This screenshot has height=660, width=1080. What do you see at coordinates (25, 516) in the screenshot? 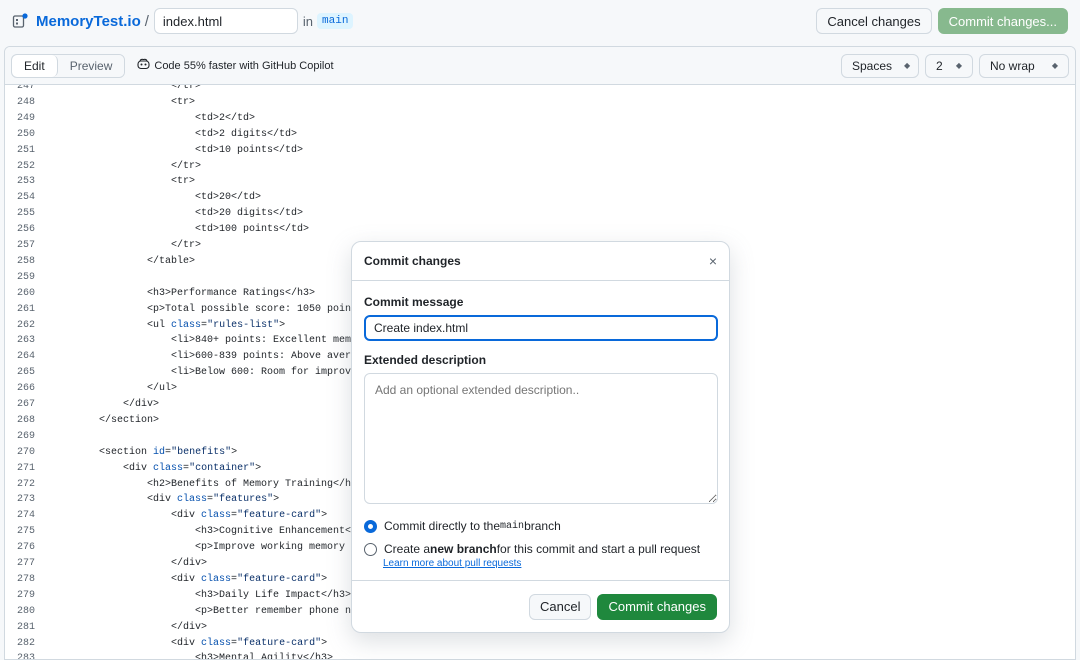
I see `line-number: 274` at bounding box center [25, 516].